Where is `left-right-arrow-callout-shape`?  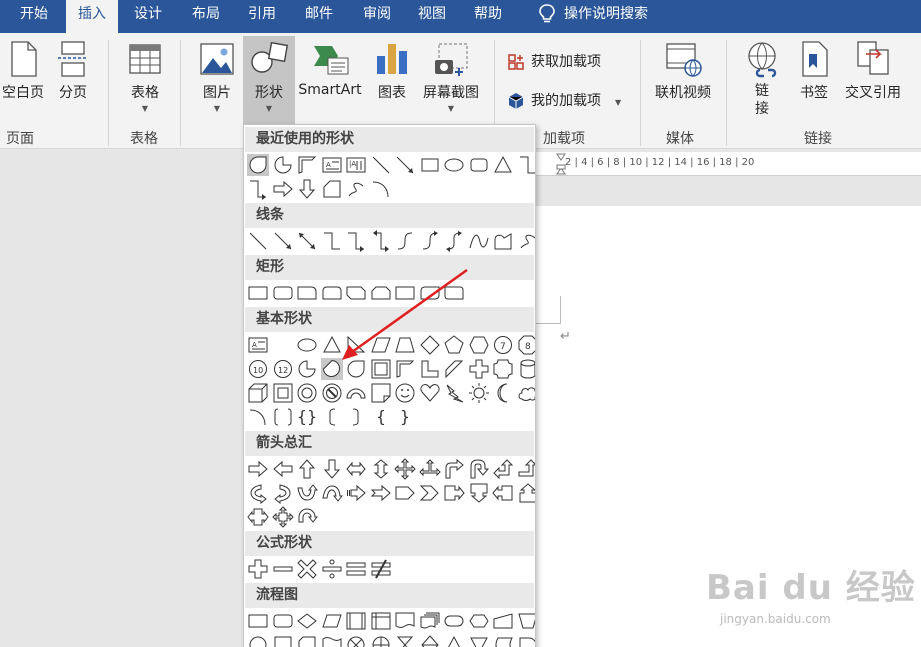 left-right-arrow-callout-shape is located at coordinates (258, 517).